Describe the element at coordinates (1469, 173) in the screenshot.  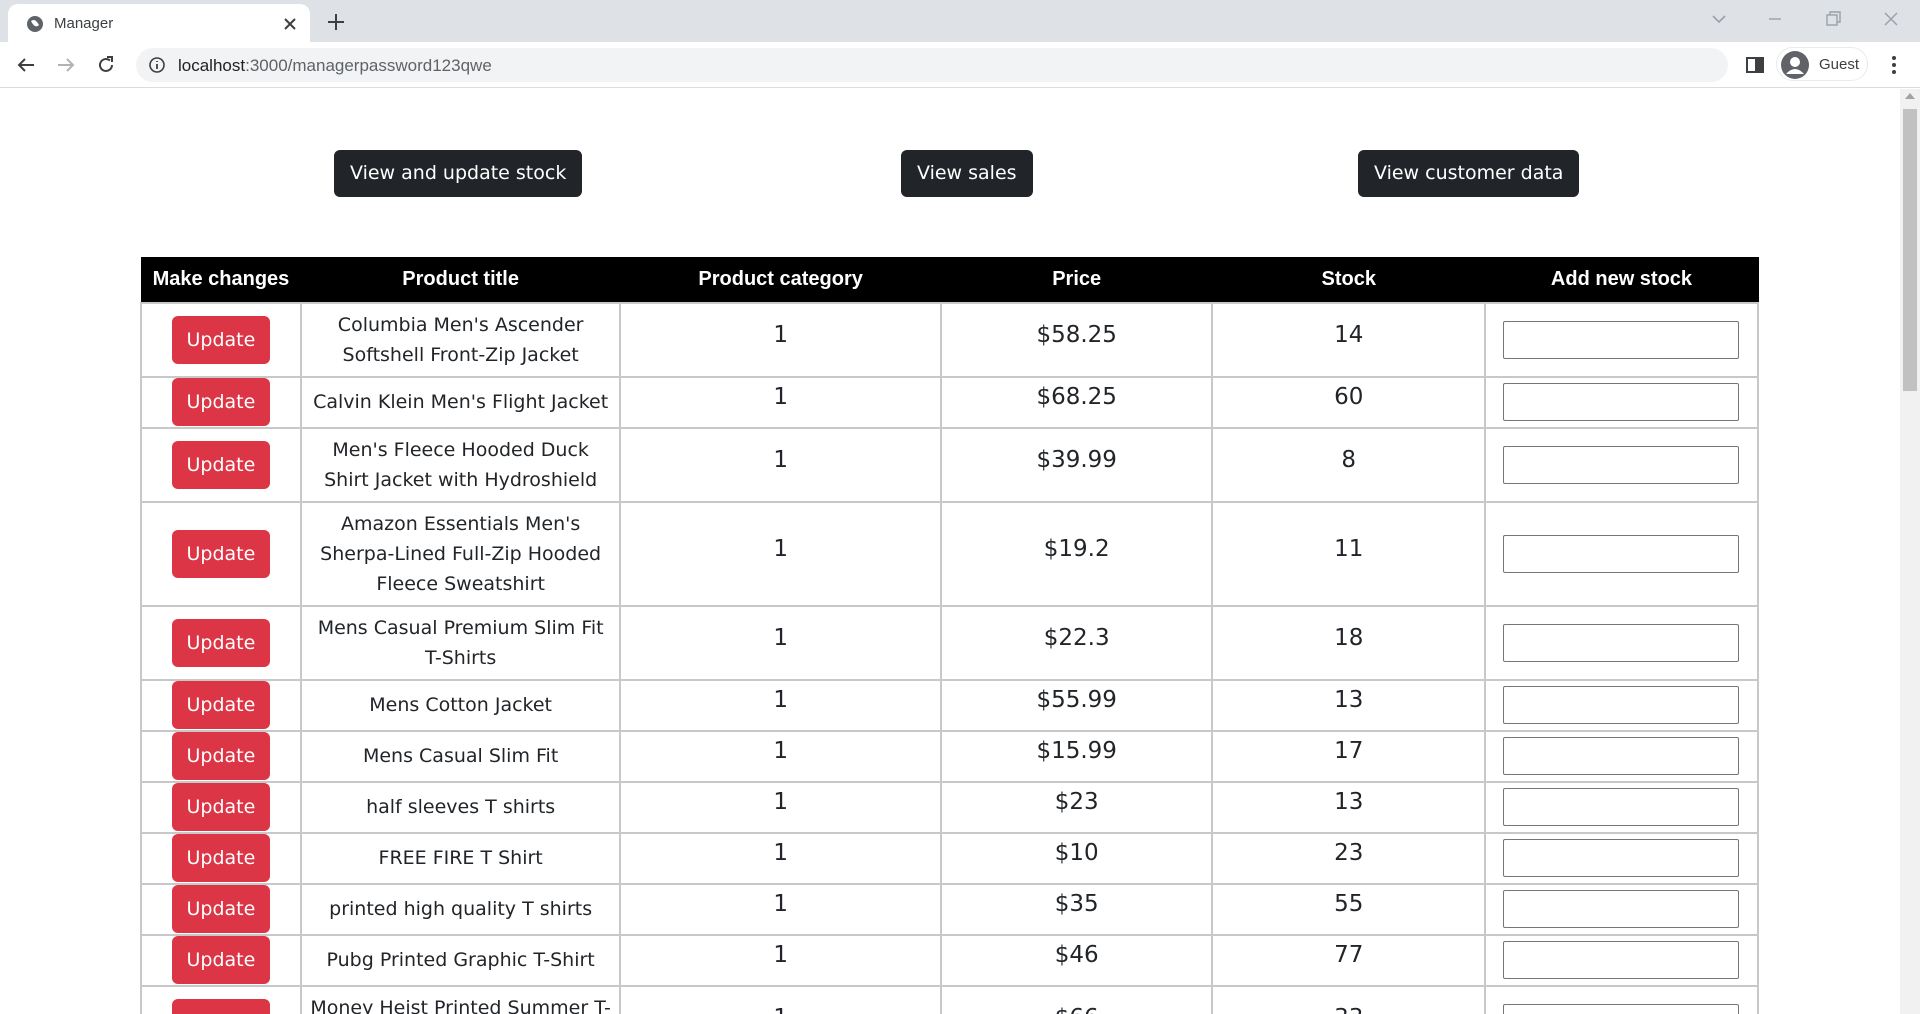
I see `view-customer-data-button: View customer data` at that location.